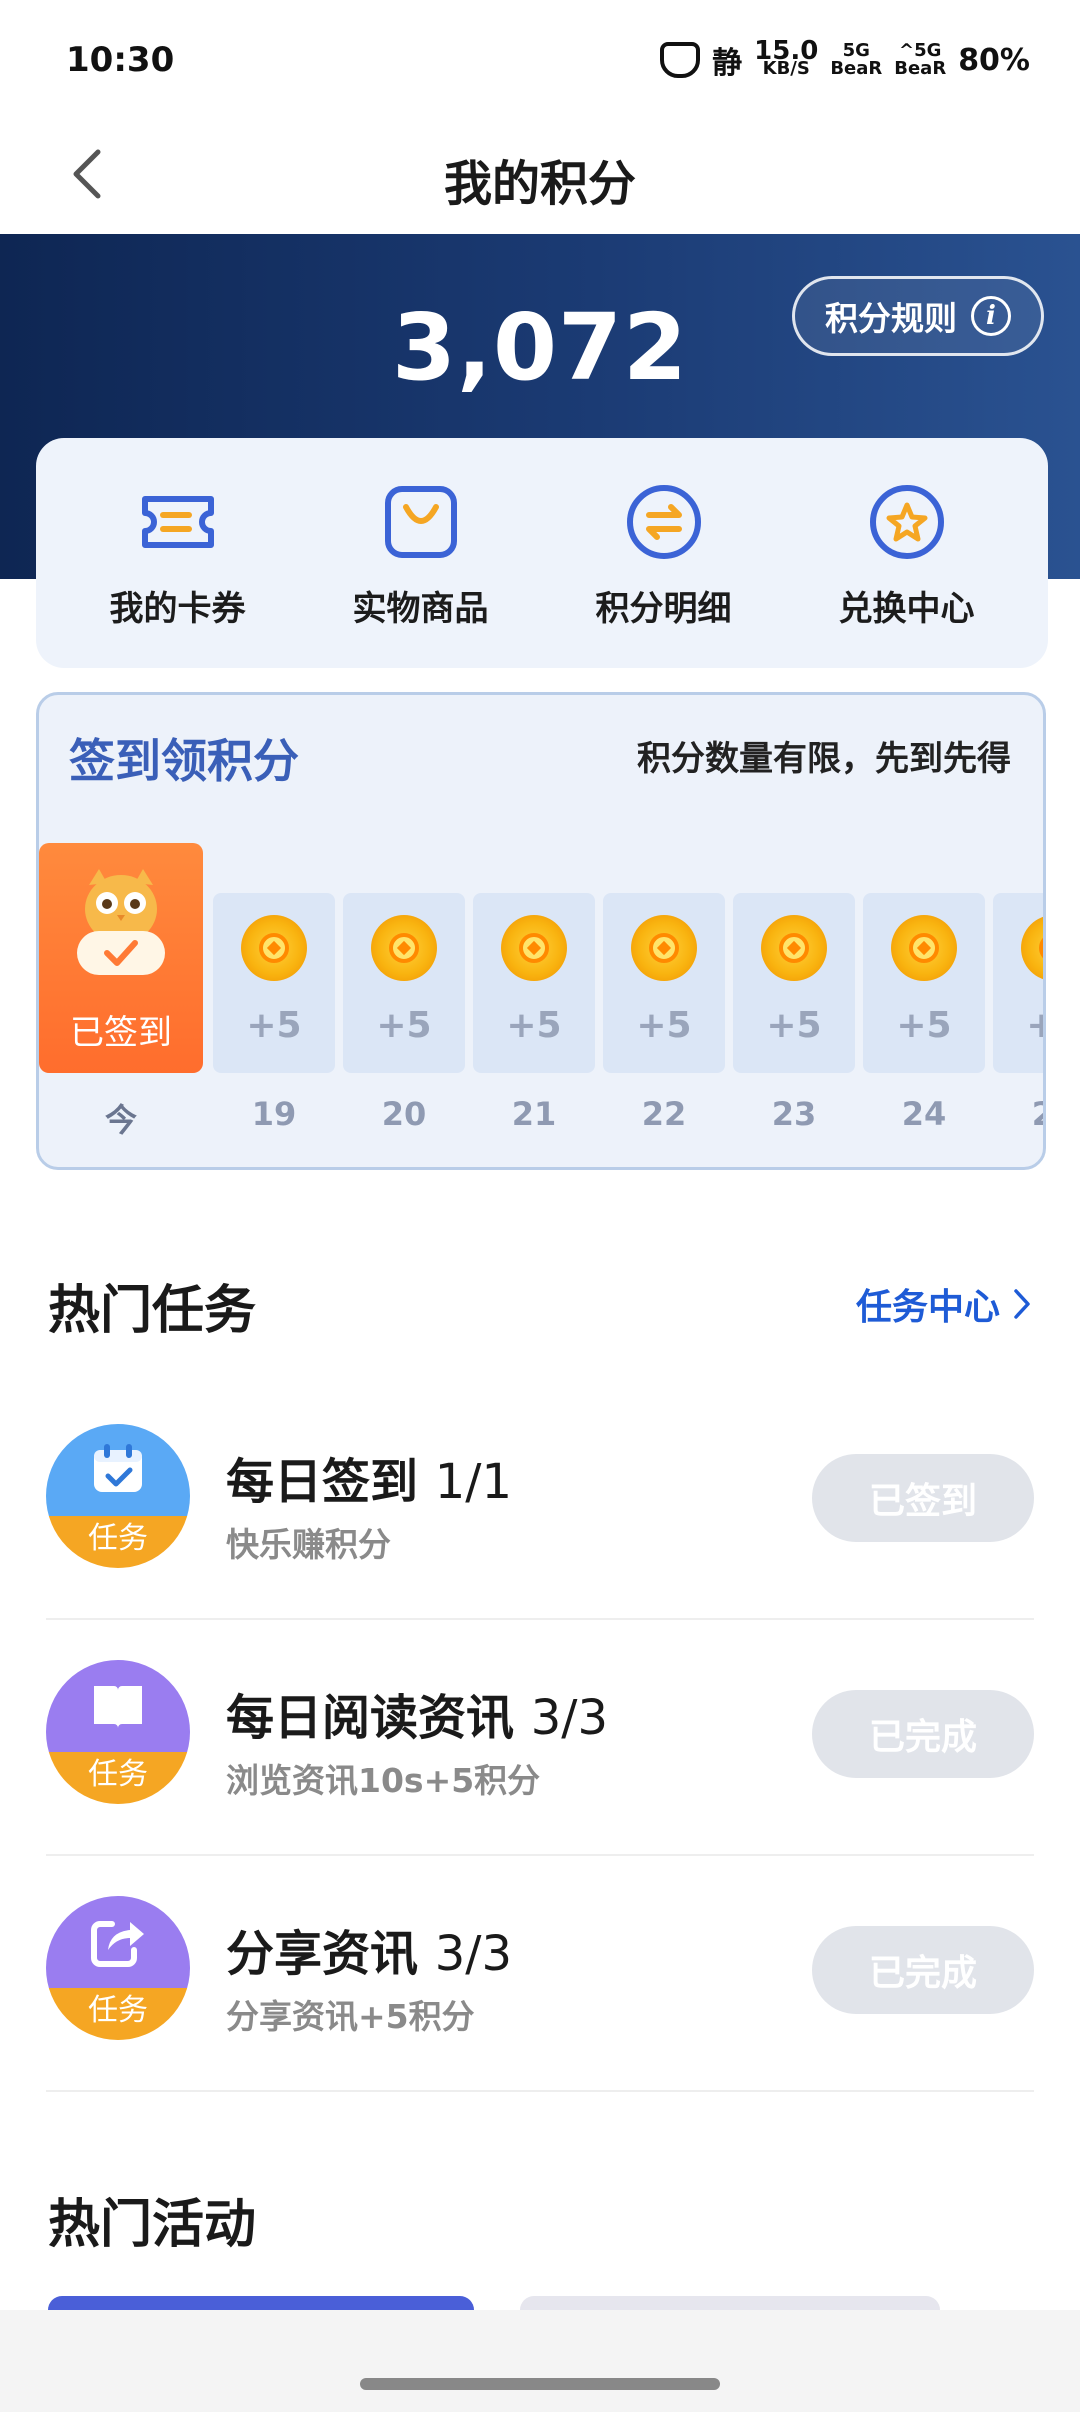  I want to click on page-title: 我的积分, so click(539, 184).